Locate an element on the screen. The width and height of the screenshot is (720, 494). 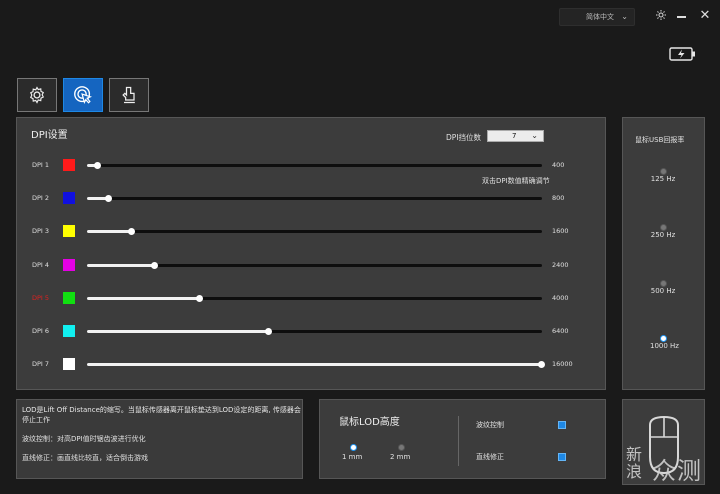
usb-rate-label: 1000 Hz is located at coordinates (664, 346).